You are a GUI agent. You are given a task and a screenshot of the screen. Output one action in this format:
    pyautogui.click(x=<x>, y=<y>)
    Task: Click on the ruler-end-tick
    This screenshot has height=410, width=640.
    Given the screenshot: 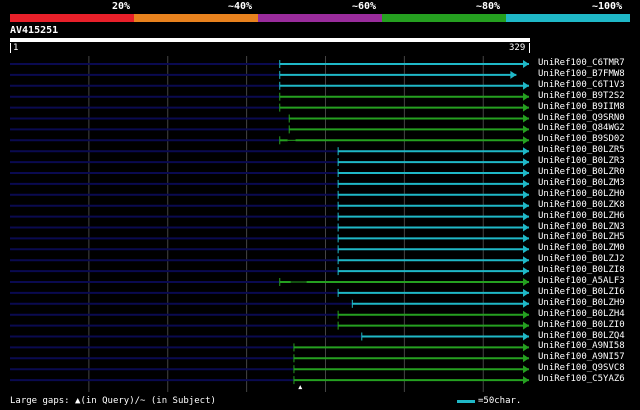 What is the action you would take?
    pyautogui.click(x=529, y=48)
    